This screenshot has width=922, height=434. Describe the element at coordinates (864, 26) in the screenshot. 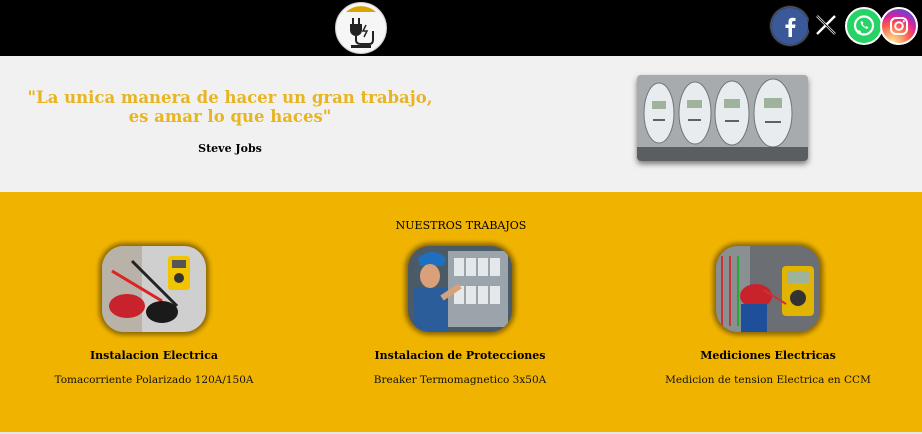

I see `whatsapp-icon` at that location.